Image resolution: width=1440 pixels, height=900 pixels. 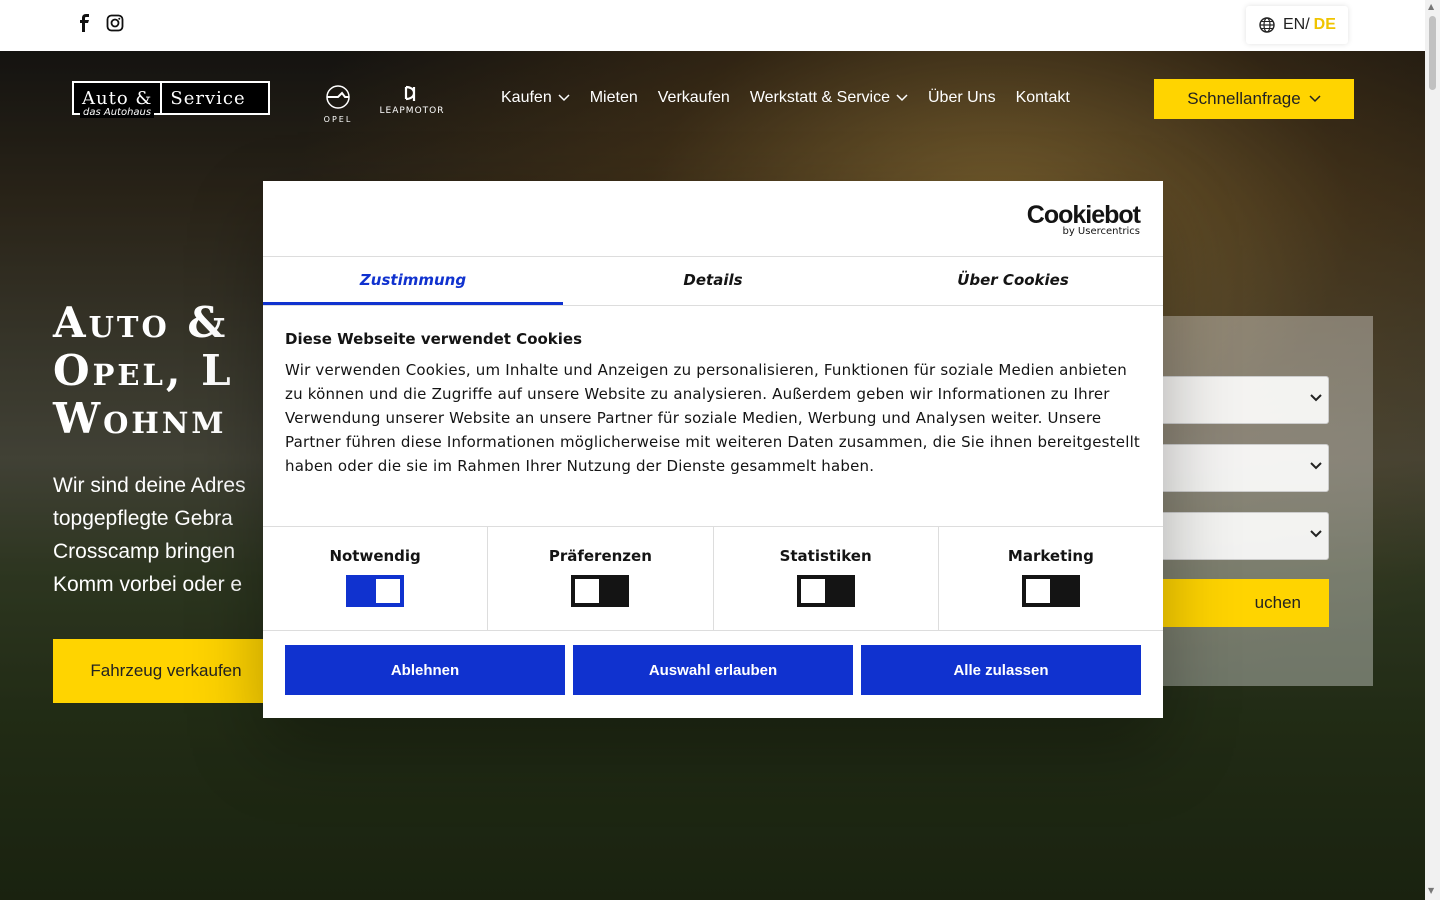 I want to click on scrollbar-thumb, so click(x=1432, y=53).